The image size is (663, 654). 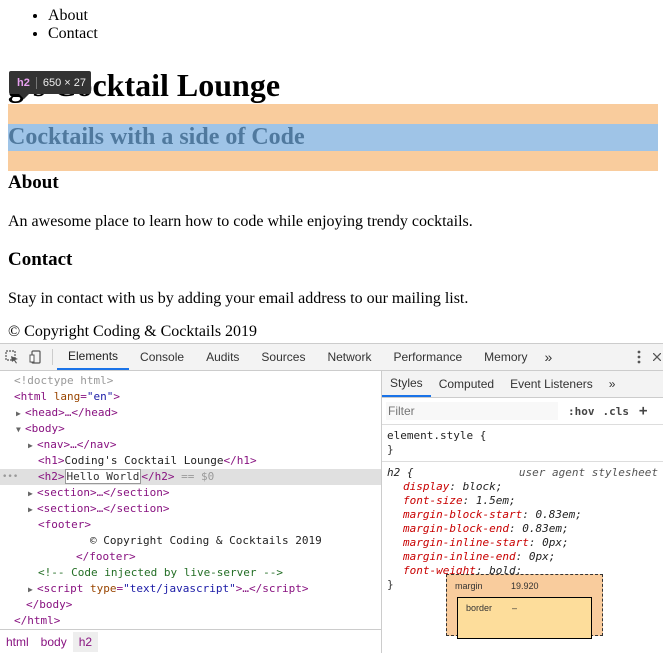 What do you see at coordinates (190, 641) in the screenshot?
I see `breadcrumb: html body h2` at bounding box center [190, 641].